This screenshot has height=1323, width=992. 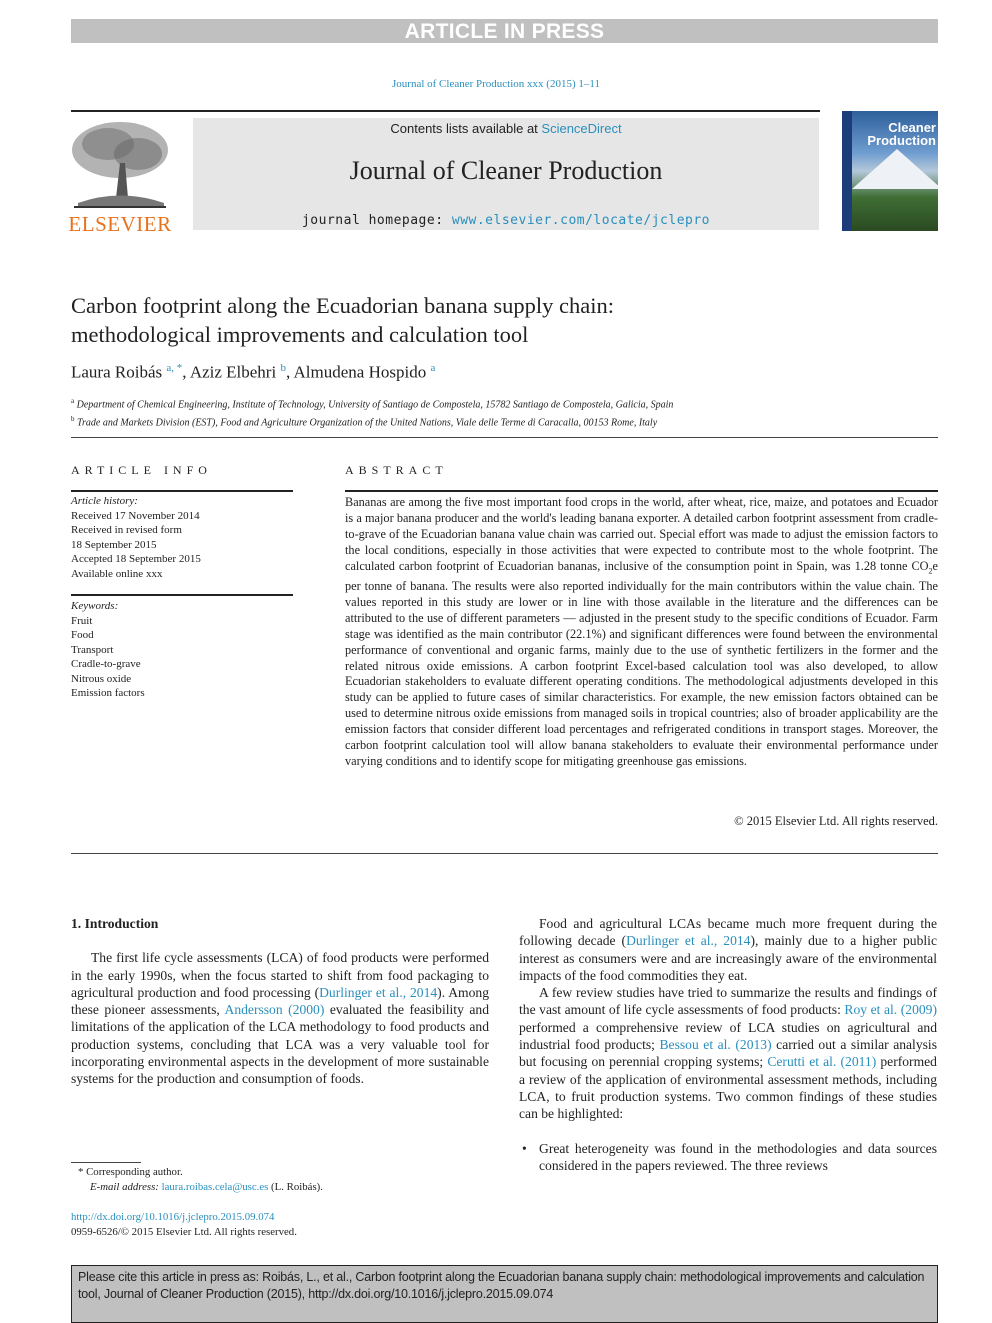 What do you see at coordinates (120, 224) in the screenshot?
I see `elsevier-wordmark: ELSEVIER` at bounding box center [120, 224].